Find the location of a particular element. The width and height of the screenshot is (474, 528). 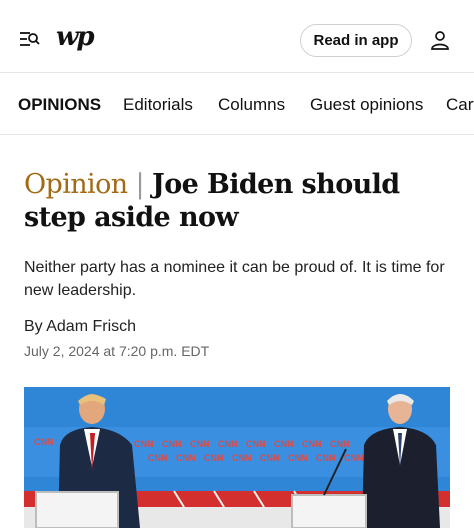

byline-prefix: By is located at coordinates (33, 326).